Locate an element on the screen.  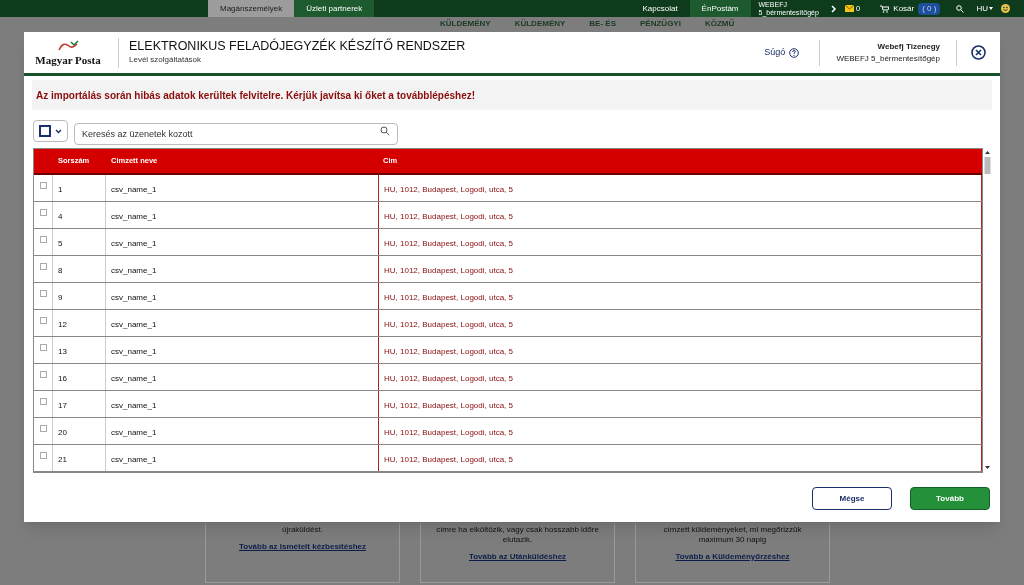
next-button: Tovább is located at coordinates (950, 498).